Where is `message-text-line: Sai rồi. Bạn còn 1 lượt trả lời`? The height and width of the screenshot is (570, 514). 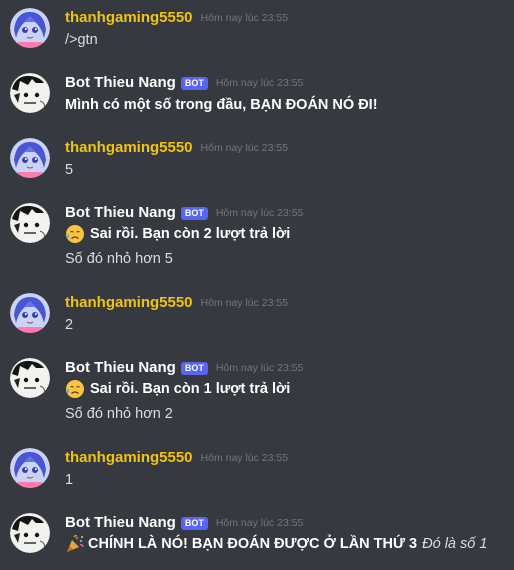
message-text-line: Sai rồi. Bạn còn 1 lượt trả lời is located at coordinates (177, 389).